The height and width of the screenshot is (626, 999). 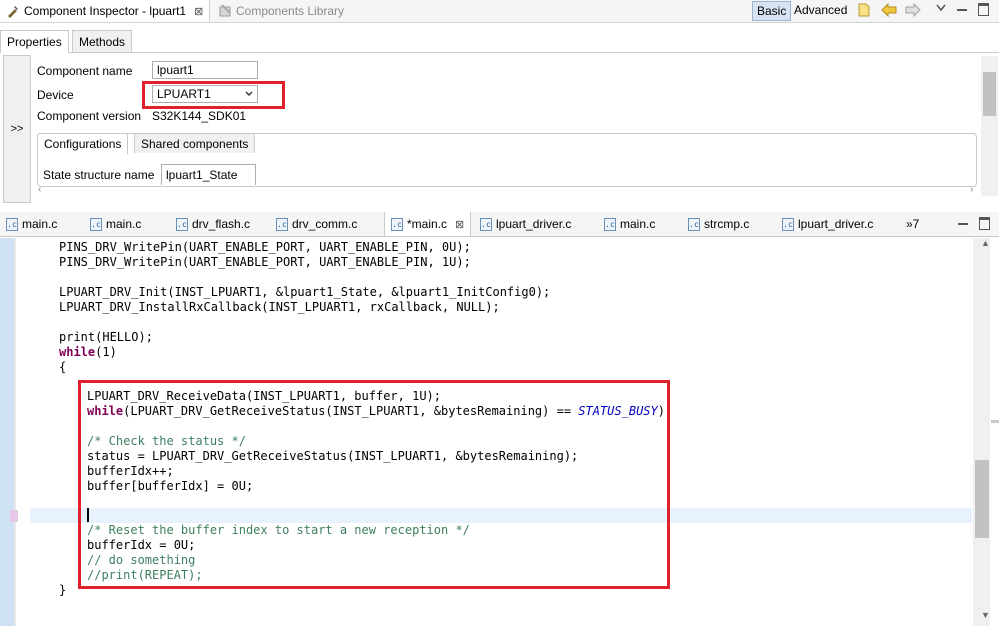 I want to click on tab-component-inspector: Component Inspector - lpuart1 ⊠, so click(x=105, y=11).